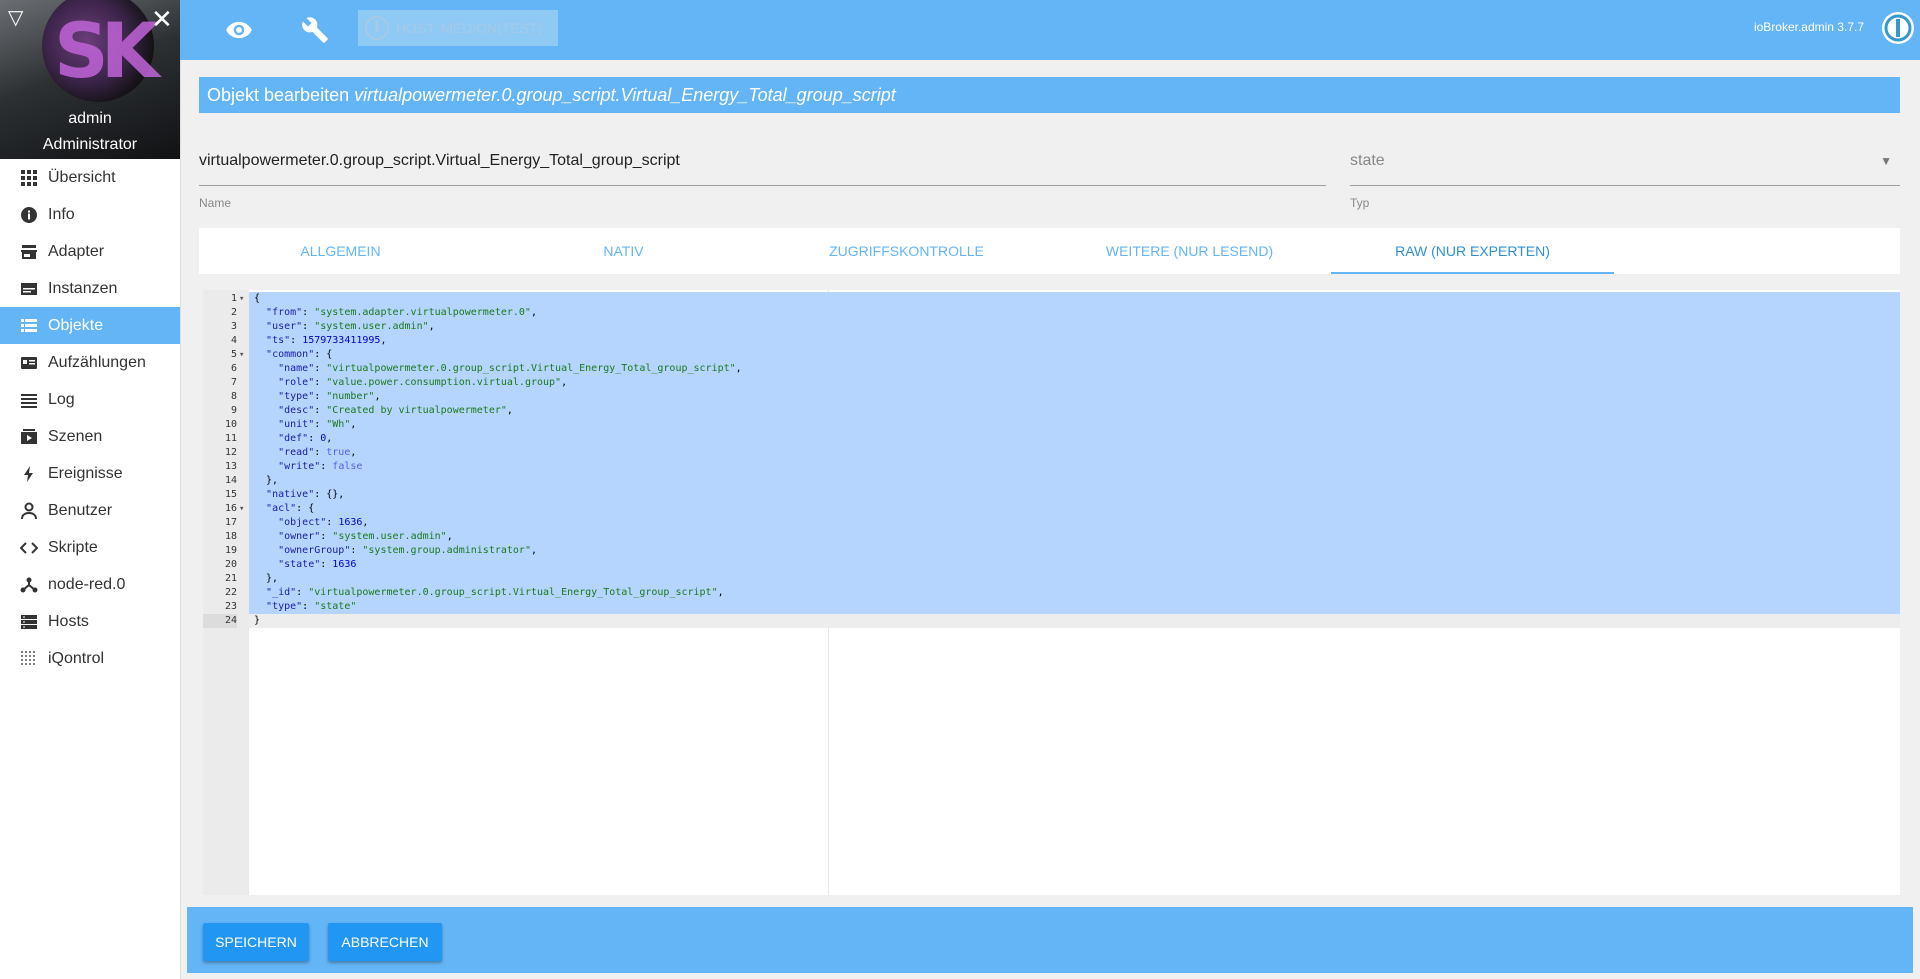  Describe the element at coordinates (230, 550) in the screenshot. I see `line-number: 19` at that location.